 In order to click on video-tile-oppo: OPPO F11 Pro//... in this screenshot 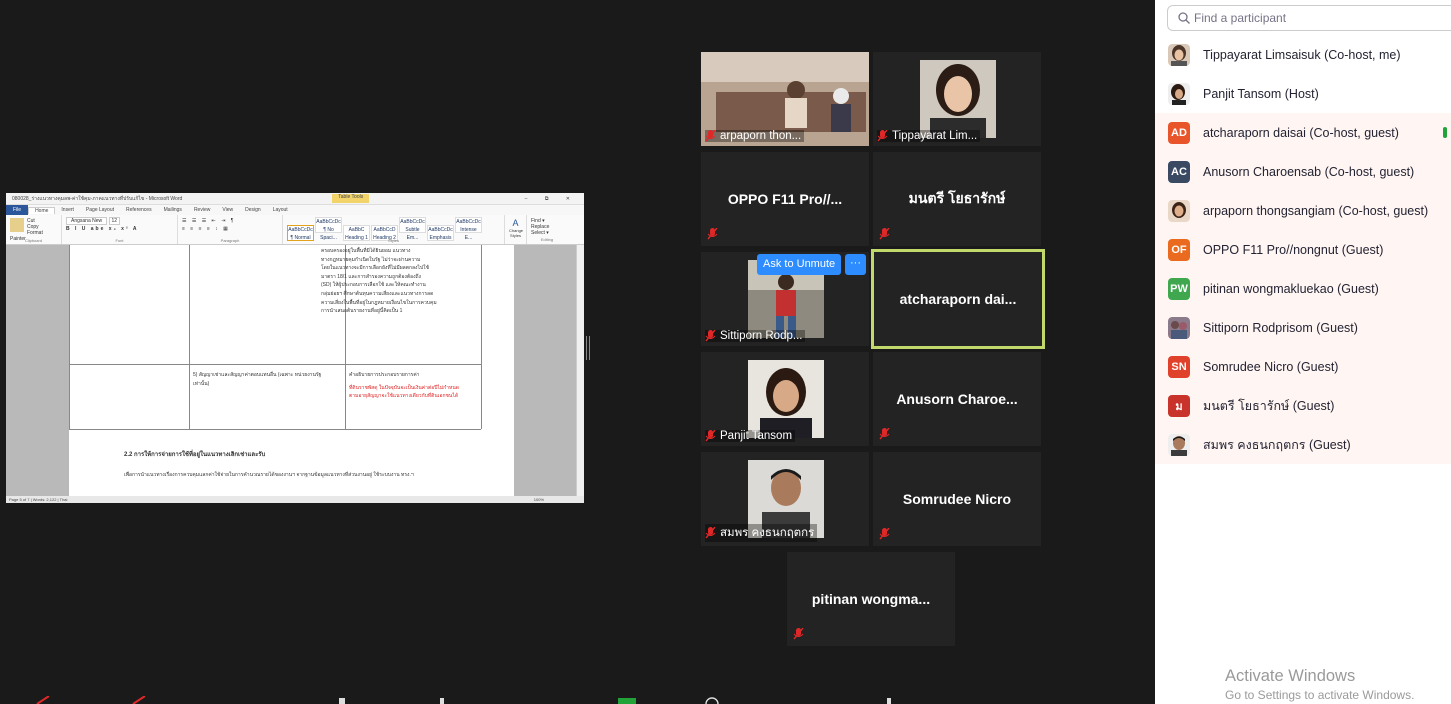, I will do `click(785, 199)`.